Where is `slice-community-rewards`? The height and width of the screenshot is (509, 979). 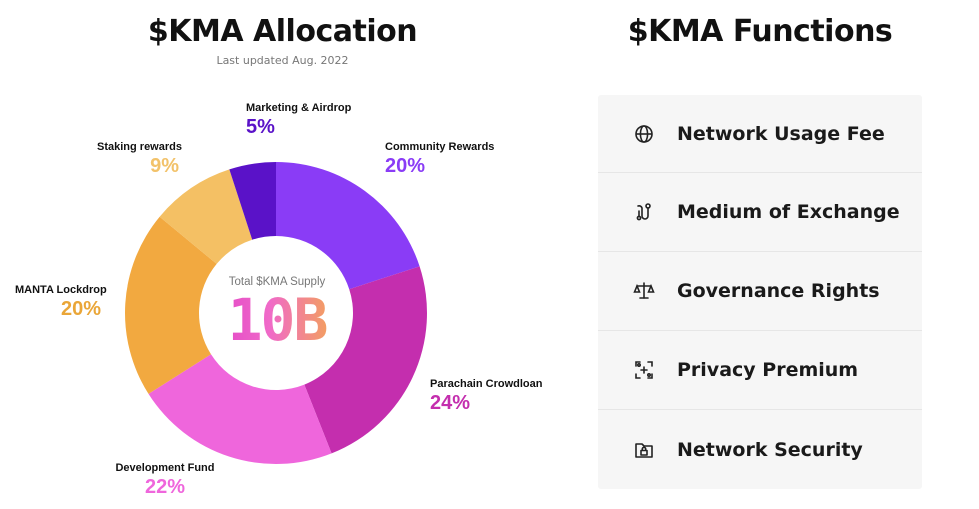 slice-community-rewards is located at coordinates (348, 226).